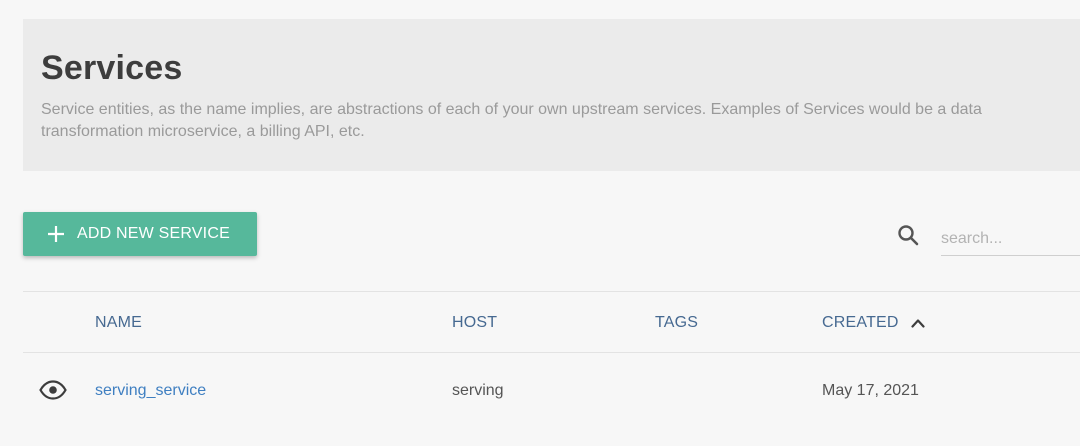 Image resolution: width=1080 pixels, height=446 pixels. I want to click on search-icon, so click(908, 235).